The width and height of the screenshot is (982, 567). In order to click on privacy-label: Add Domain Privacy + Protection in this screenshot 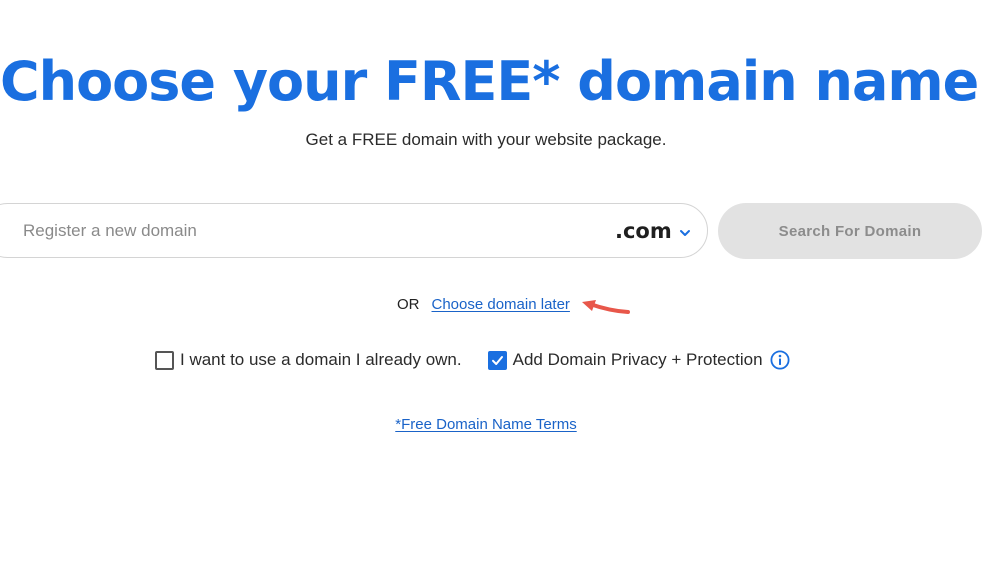, I will do `click(637, 359)`.